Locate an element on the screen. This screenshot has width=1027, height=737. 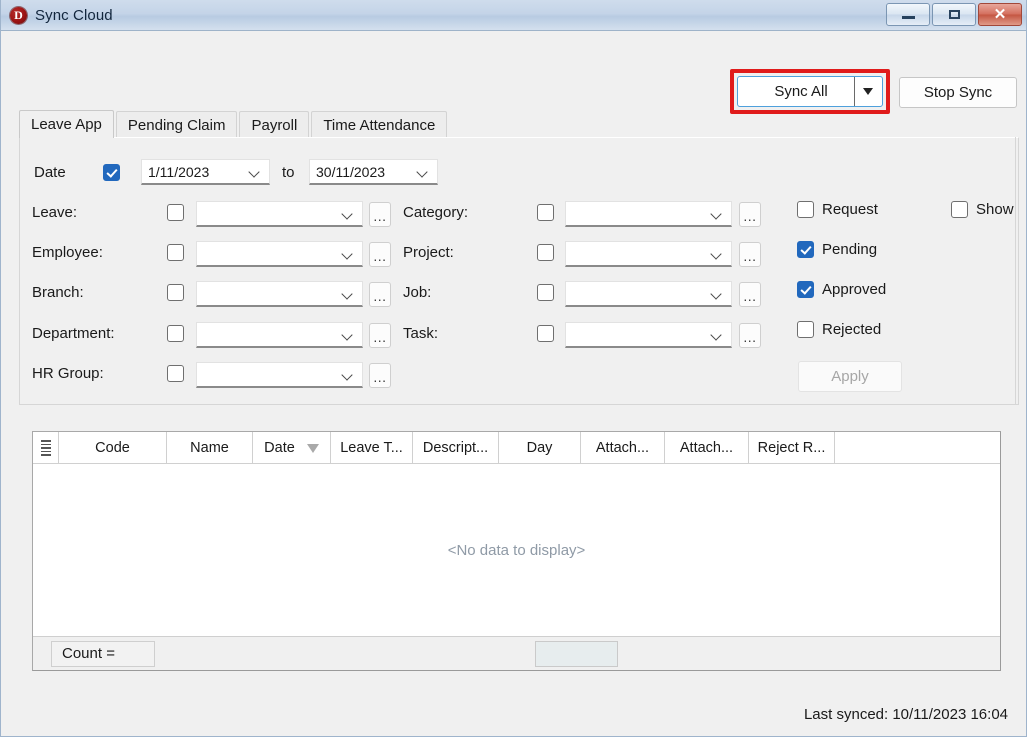
date-checkbox is located at coordinates (111, 172).